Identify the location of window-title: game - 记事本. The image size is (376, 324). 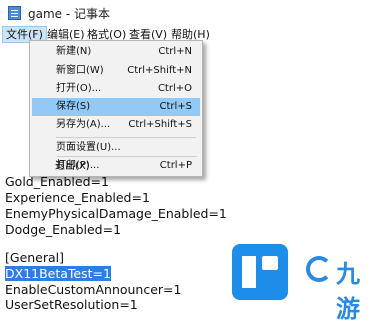
(69, 14).